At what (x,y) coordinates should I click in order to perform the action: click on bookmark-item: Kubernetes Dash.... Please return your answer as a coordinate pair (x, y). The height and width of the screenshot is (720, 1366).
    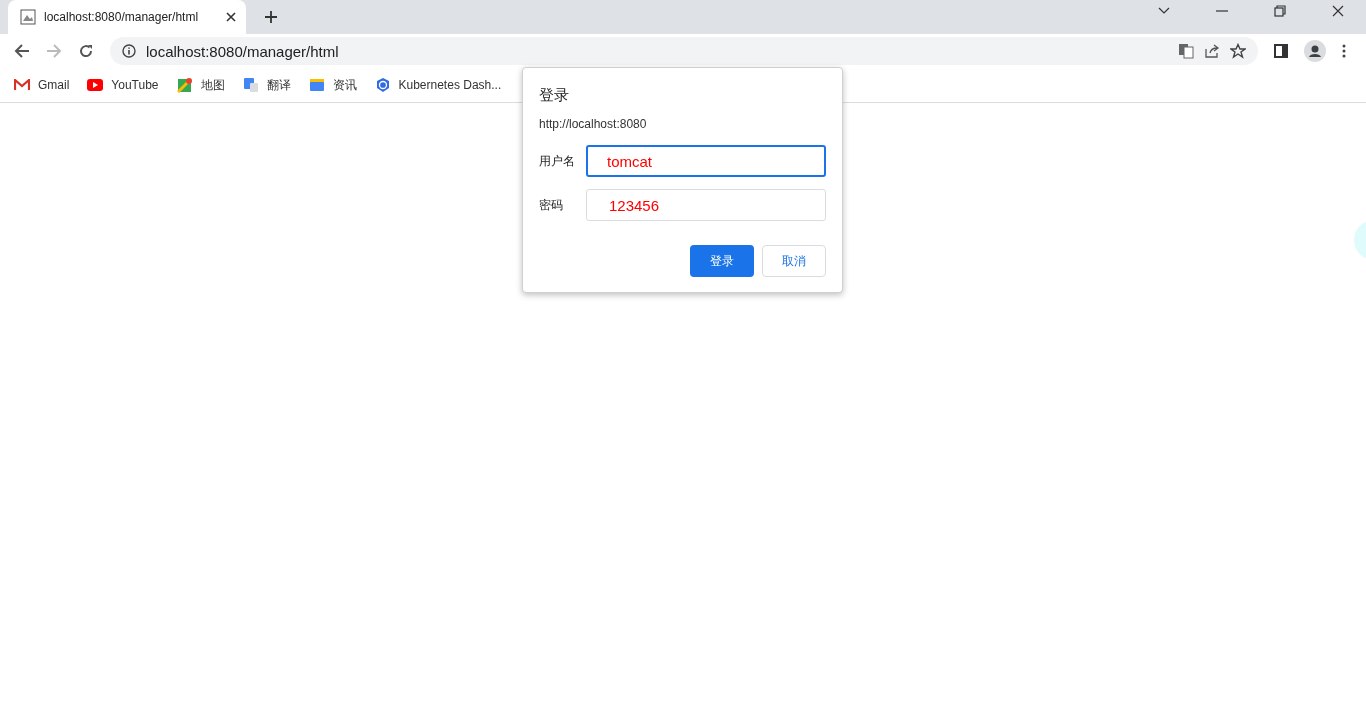
    Looking at the image, I should click on (438, 85).